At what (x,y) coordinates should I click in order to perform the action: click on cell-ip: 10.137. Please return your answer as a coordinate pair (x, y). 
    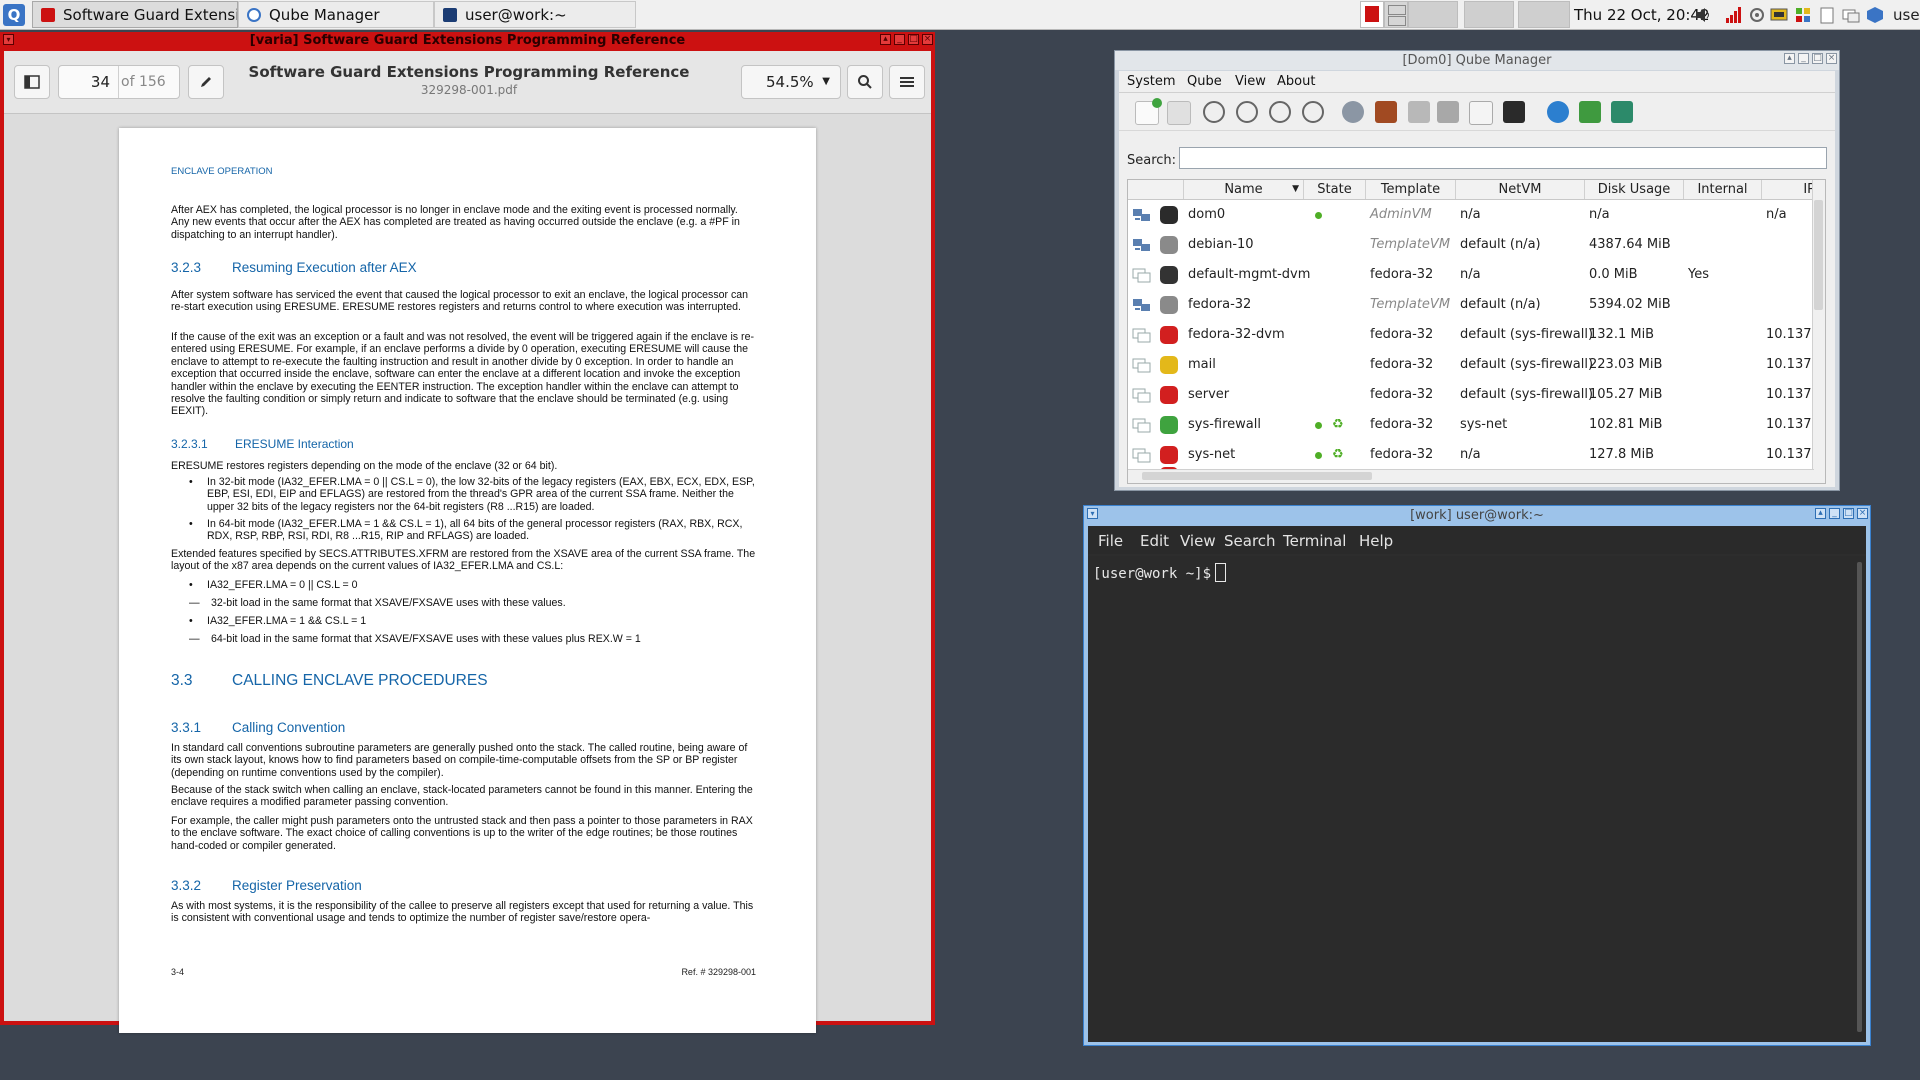
    Looking at the image, I should click on (1789, 454).